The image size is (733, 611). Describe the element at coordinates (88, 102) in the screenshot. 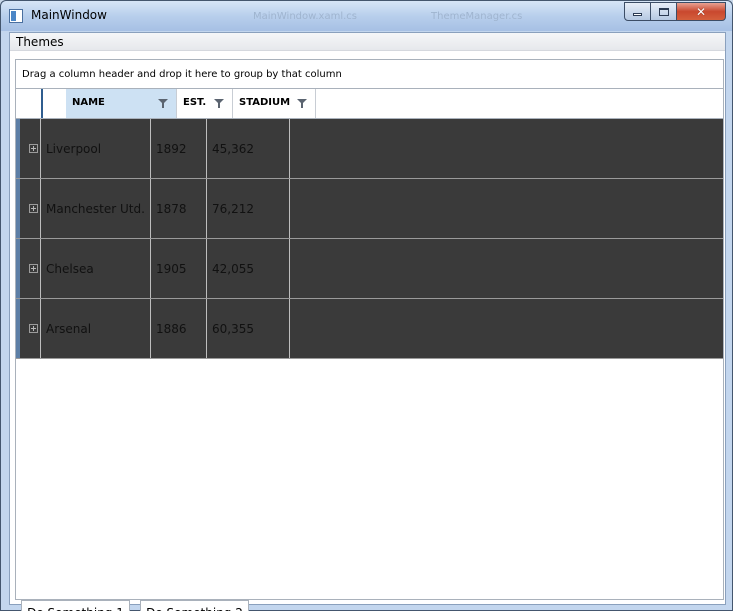

I see `column-header-label: NAME` at that location.